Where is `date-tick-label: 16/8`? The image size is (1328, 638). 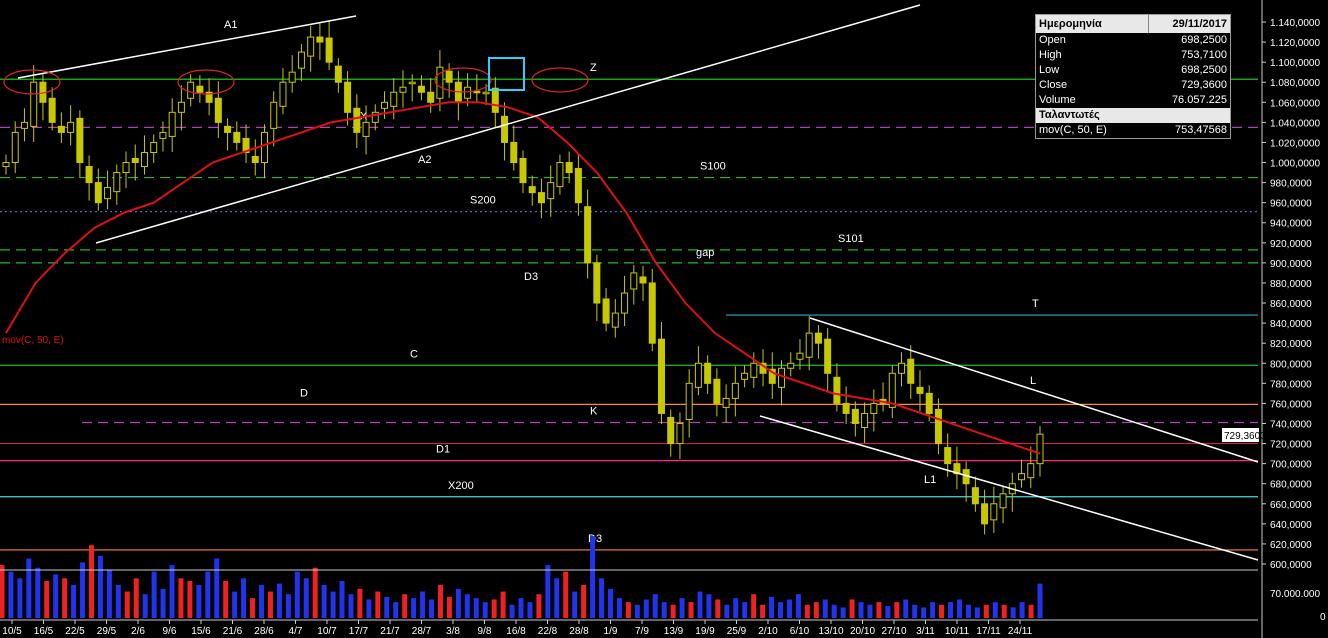 date-tick-label: 16/8 is located at coordinates (516, 631).